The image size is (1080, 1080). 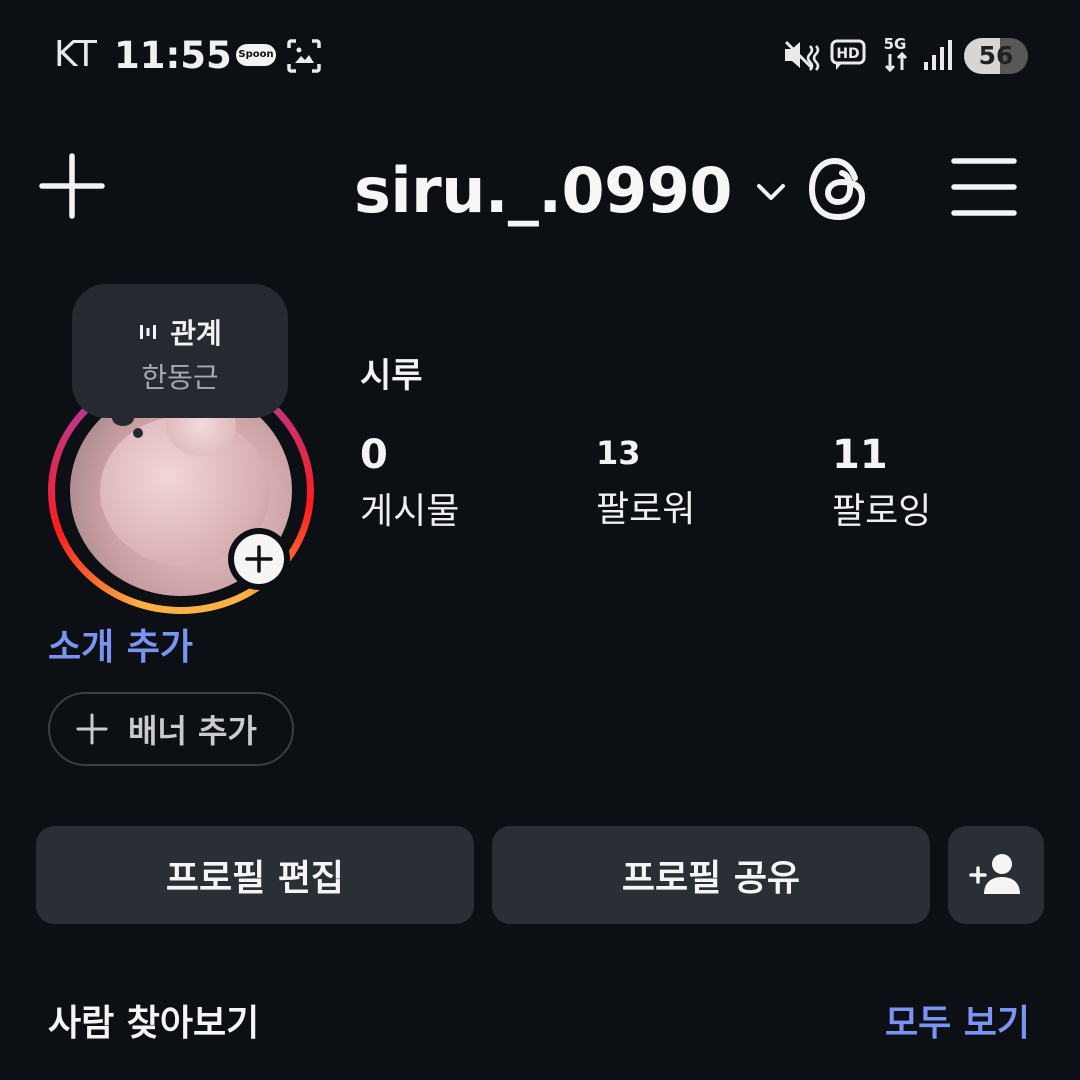 I want to click on discover-people-button, so click(x=996, y=875).